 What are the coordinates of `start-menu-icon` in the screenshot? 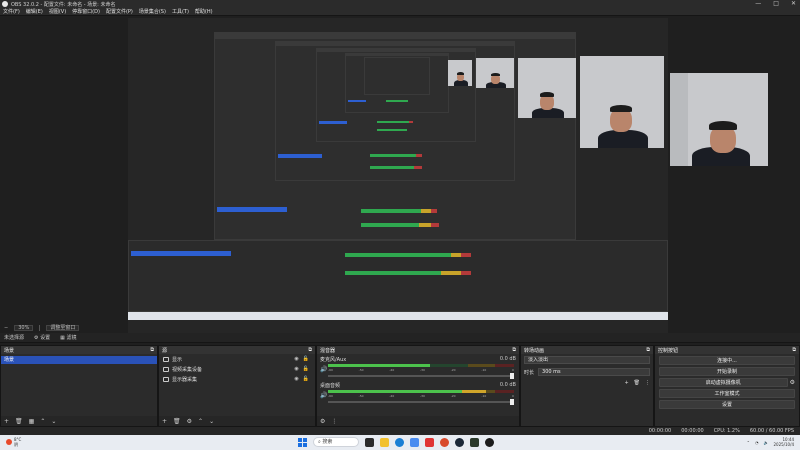 It's located at (302, 442).